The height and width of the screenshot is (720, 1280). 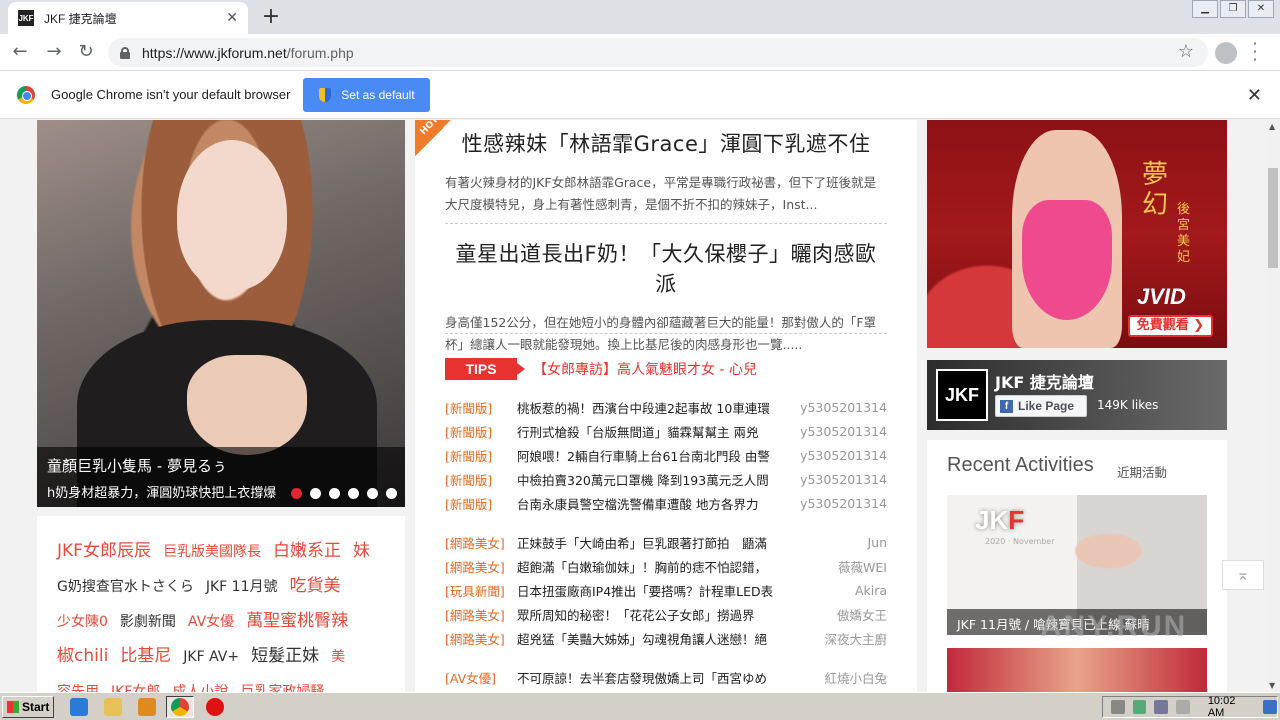 I want to click on news-row: [網路美女] 超兇猛「美豔大姊姊」勾魂視角讓人迷戀！絕 深夜大主廚, so click(x=666, y=638).